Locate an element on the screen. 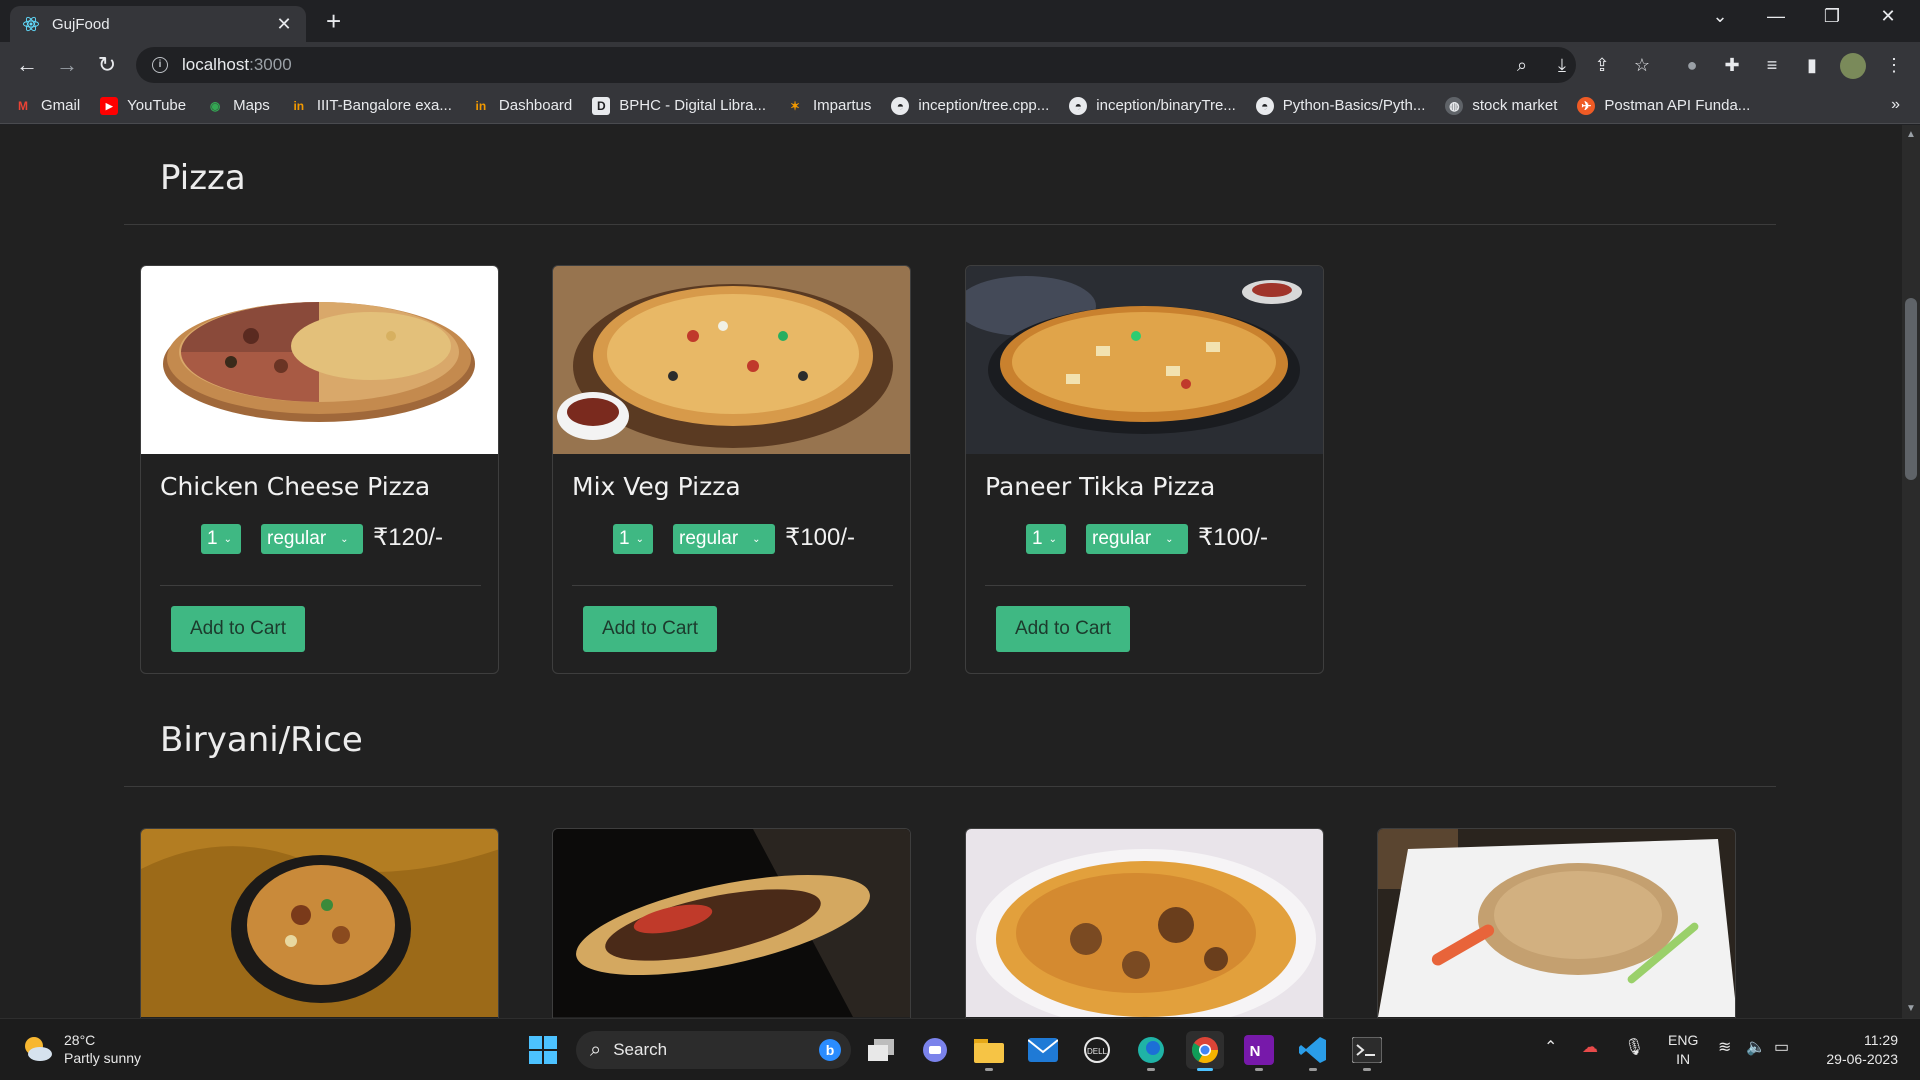 This screenshot has height=1080, width=1920. bookmark-stock-market: ◍ stock market is located at coordinates (1501, 105).